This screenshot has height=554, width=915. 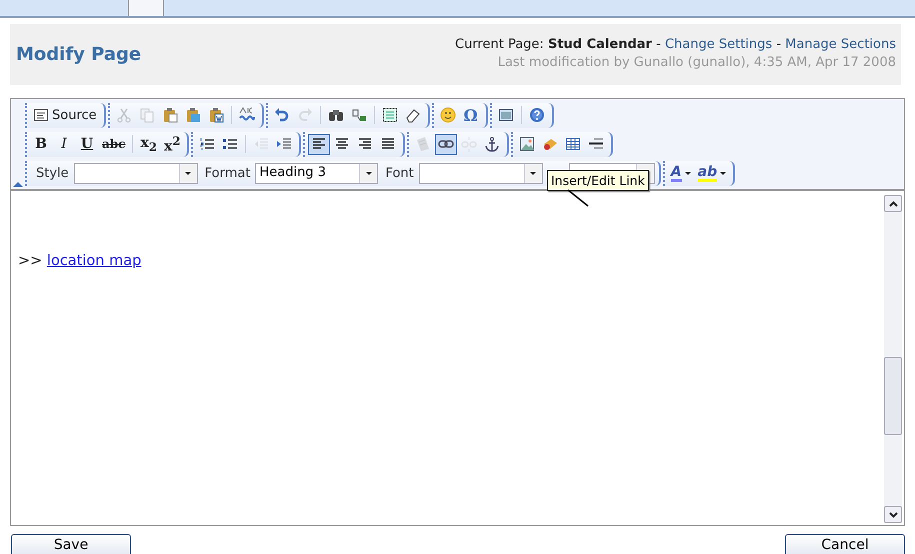 I want to click on content-paragraph: >> location map, so click(x=79, y=261).